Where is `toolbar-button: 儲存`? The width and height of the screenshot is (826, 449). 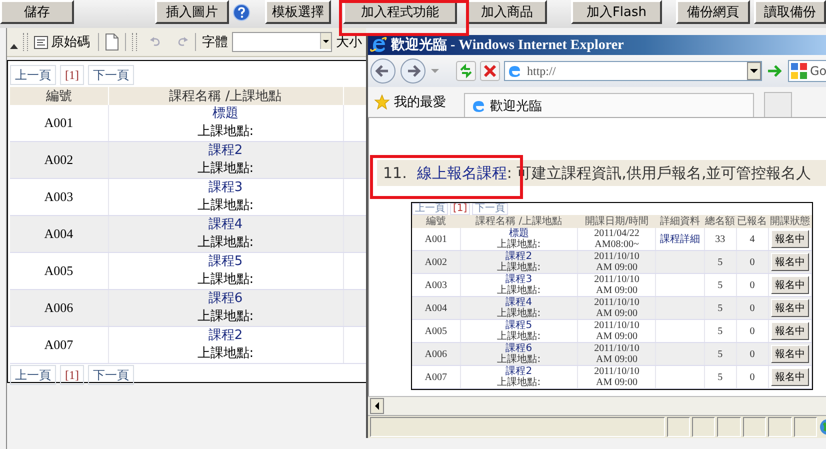
toolbar-button: 儲存 is located at coordinates (37, 12).